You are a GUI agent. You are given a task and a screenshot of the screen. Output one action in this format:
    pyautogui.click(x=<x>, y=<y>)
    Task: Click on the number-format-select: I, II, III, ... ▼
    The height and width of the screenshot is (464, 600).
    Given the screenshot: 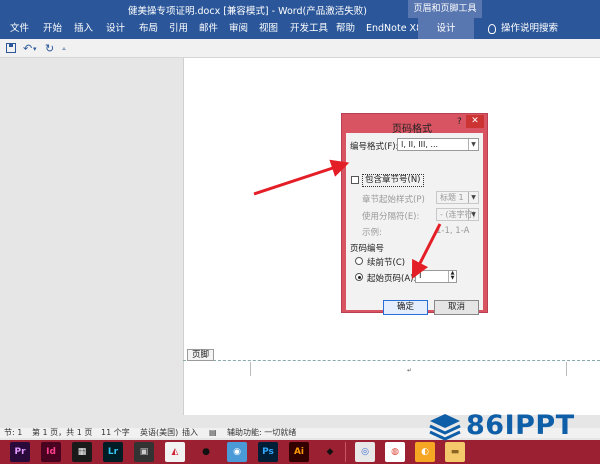 What is the action you would take?
    pyautogui.click(x=438, y=144)
    